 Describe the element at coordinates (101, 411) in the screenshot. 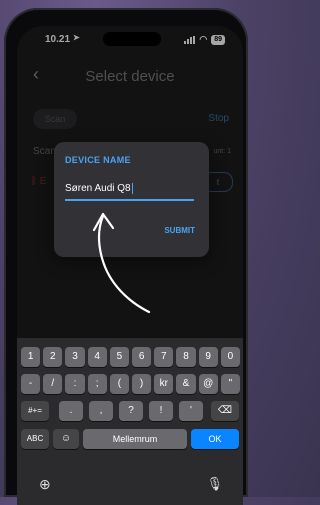

I see `key: ,` at that location.